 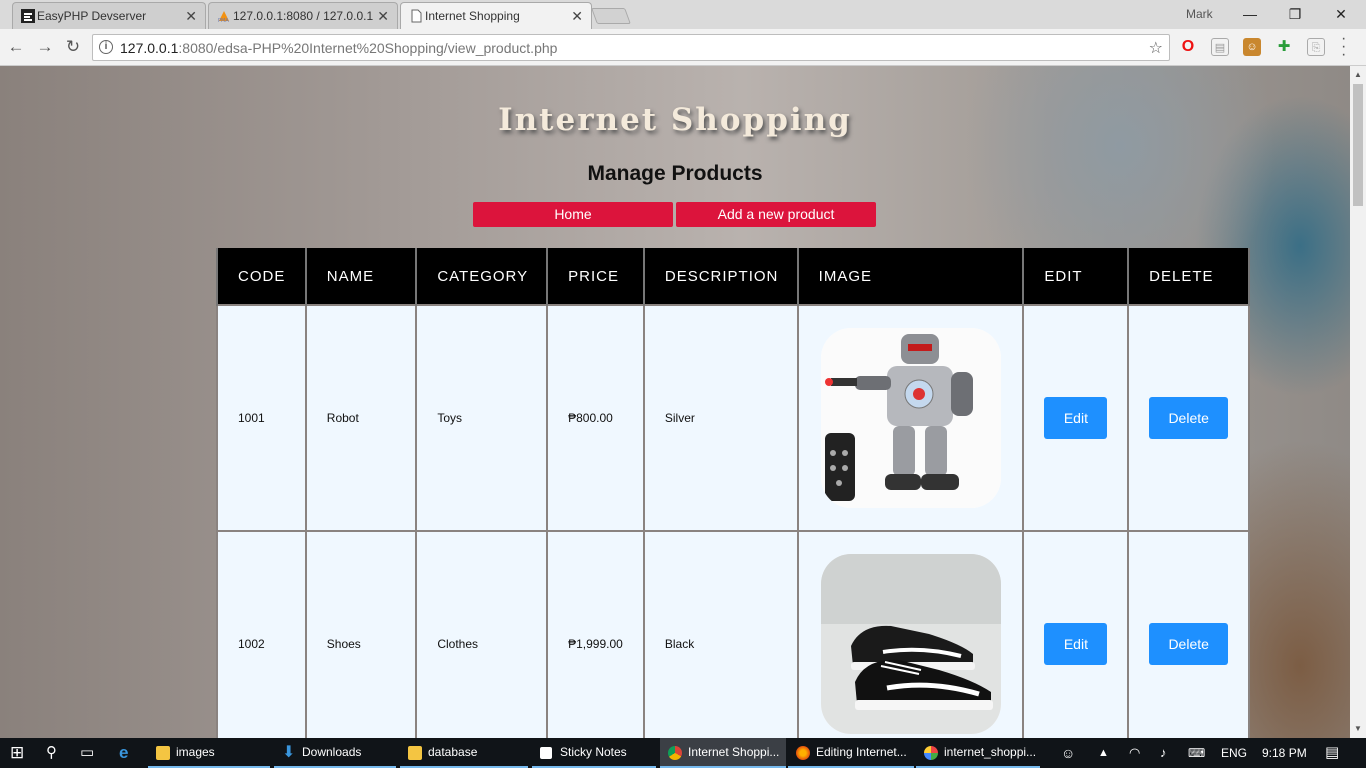 What do you see at coordinates (261, 634) in the screenshot?
I see `product-code: 1002` at bounding box center [261, 634].